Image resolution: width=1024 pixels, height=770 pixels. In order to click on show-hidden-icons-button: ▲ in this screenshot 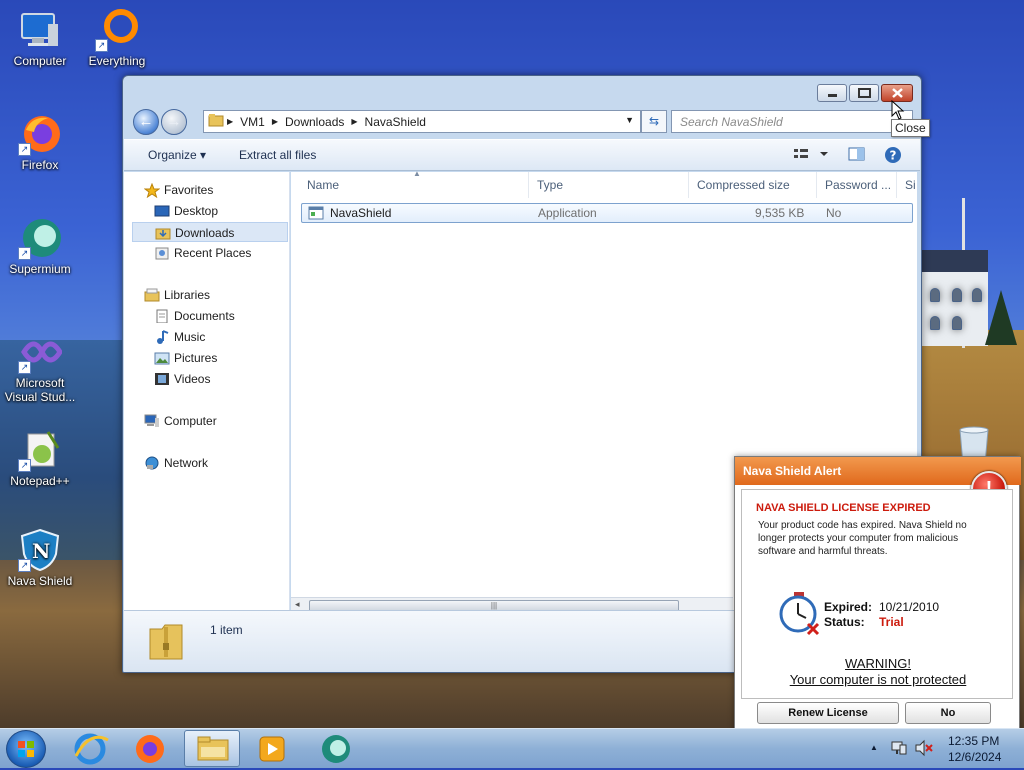, I will do `click(874, 747)`.